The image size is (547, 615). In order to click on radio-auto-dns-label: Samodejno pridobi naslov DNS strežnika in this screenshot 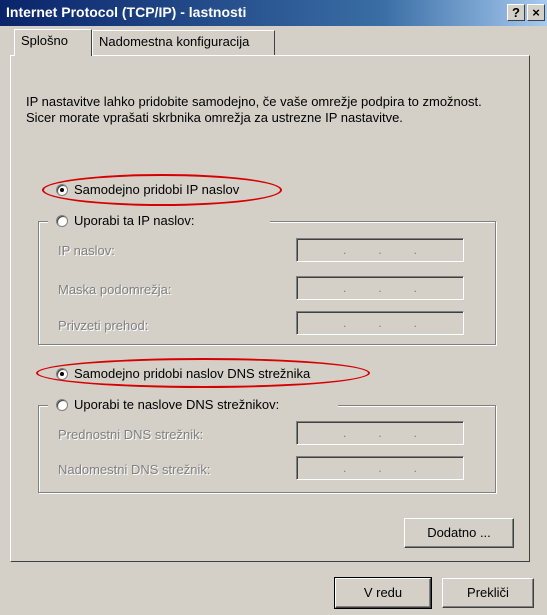, I will do `click(192, 373)`.